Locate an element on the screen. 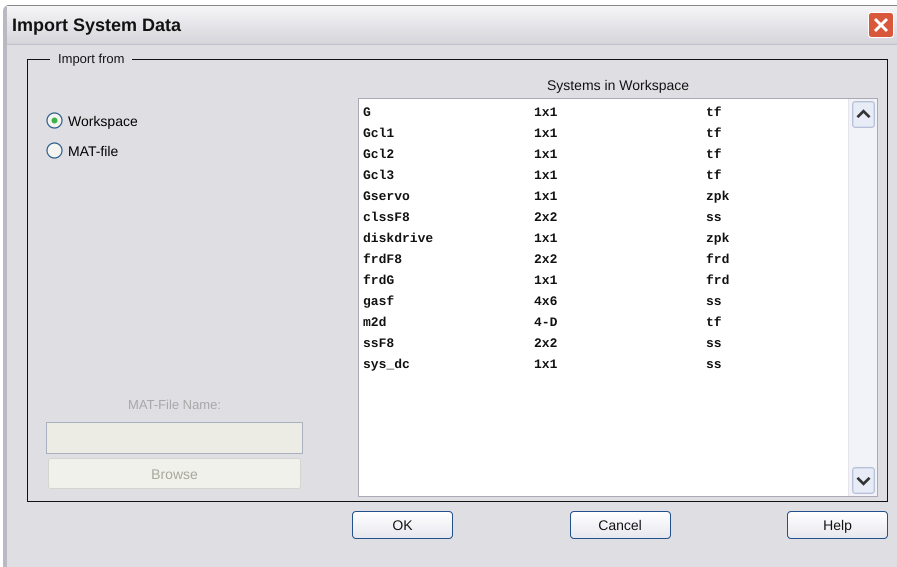 Image resolution: width=897 pixels, height=567 pixels. scroll-bar is located at coordinates (862, 297).